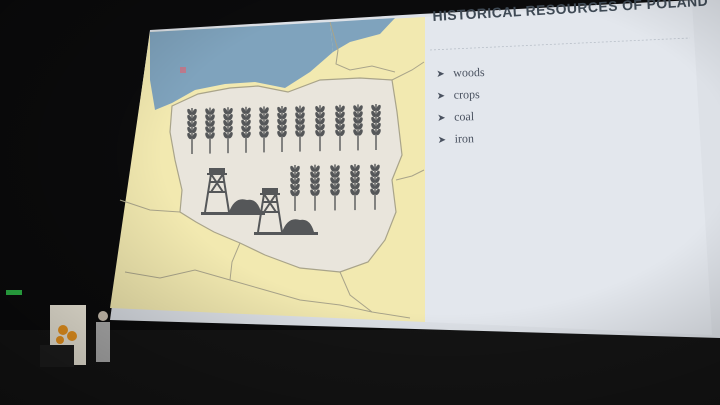 The height and width of the screenshot is (405, 720). Describe the element at coordinates (103, 316) in the screenshot. I see `presenter-head` at that location.